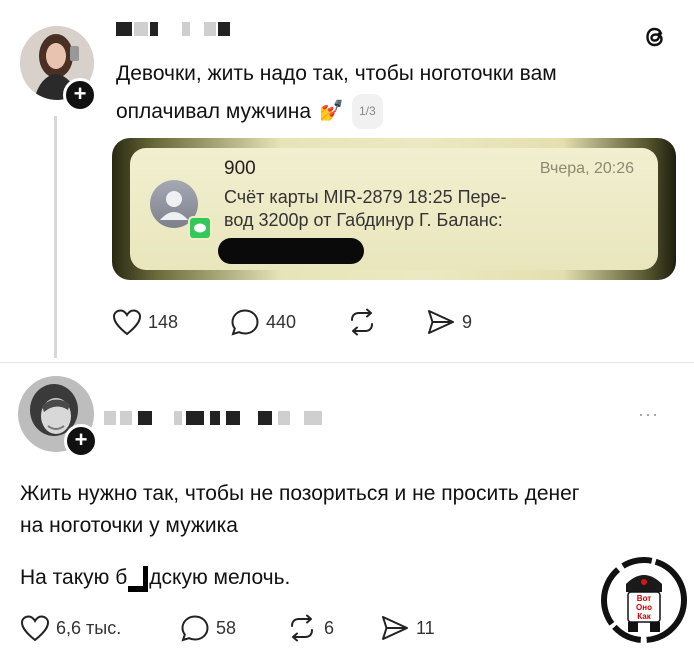 The height and width of the screenshot is (652, 694). What do you see at coordinates (145, 322) in the screenshot?
I see `like-button: 148` at bounding box center [145, 322].